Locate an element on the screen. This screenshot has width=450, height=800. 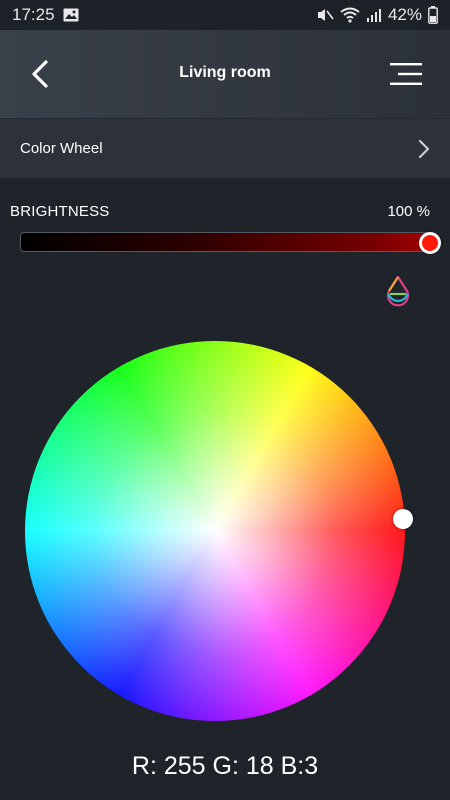
color-mode-selector: Color Wheel is located at coordinates (225, 148).